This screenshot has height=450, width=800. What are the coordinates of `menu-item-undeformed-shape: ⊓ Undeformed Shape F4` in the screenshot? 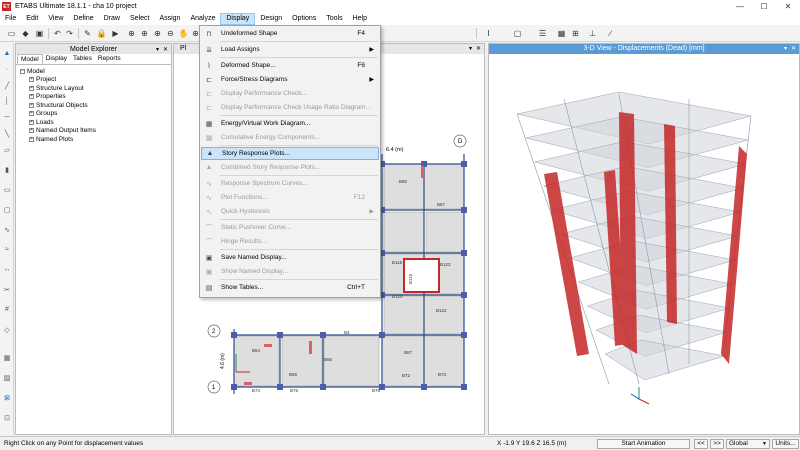 It's located at (290, 33).